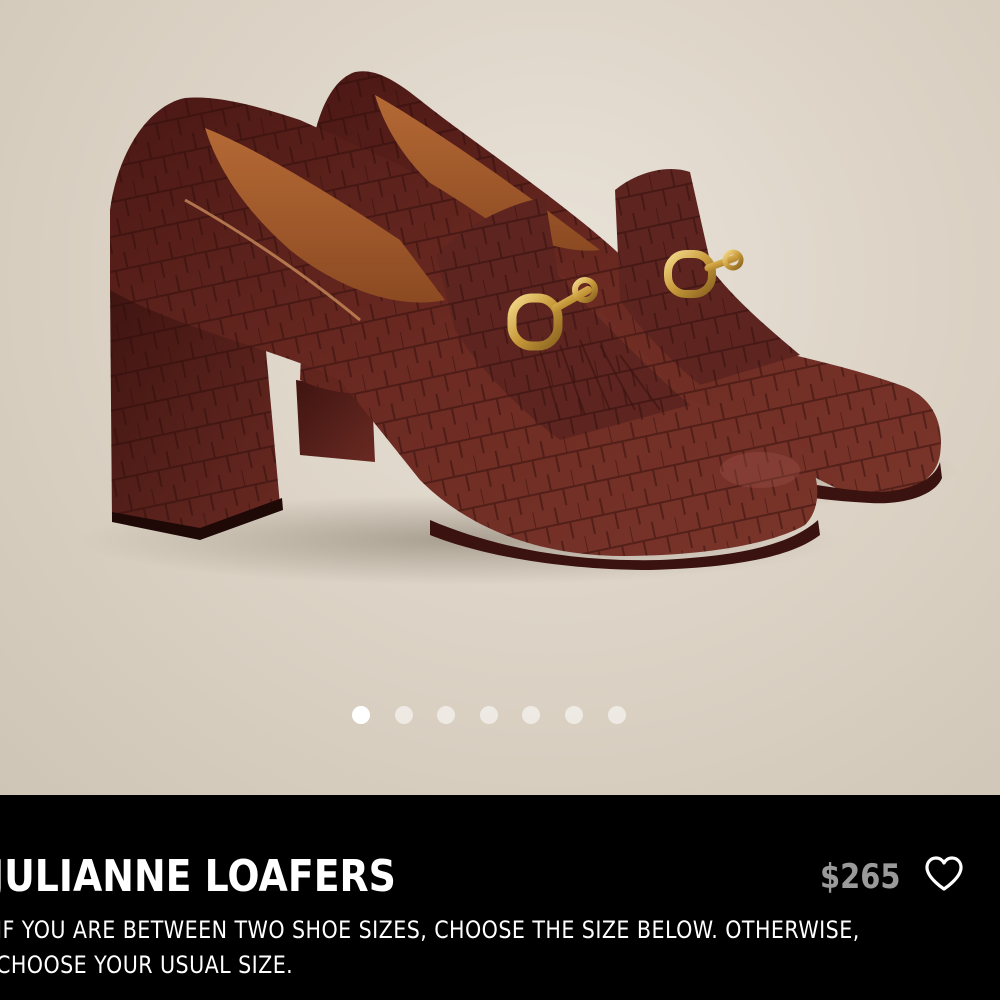  I want to click on heart-outline-icon, so click(944, 874).